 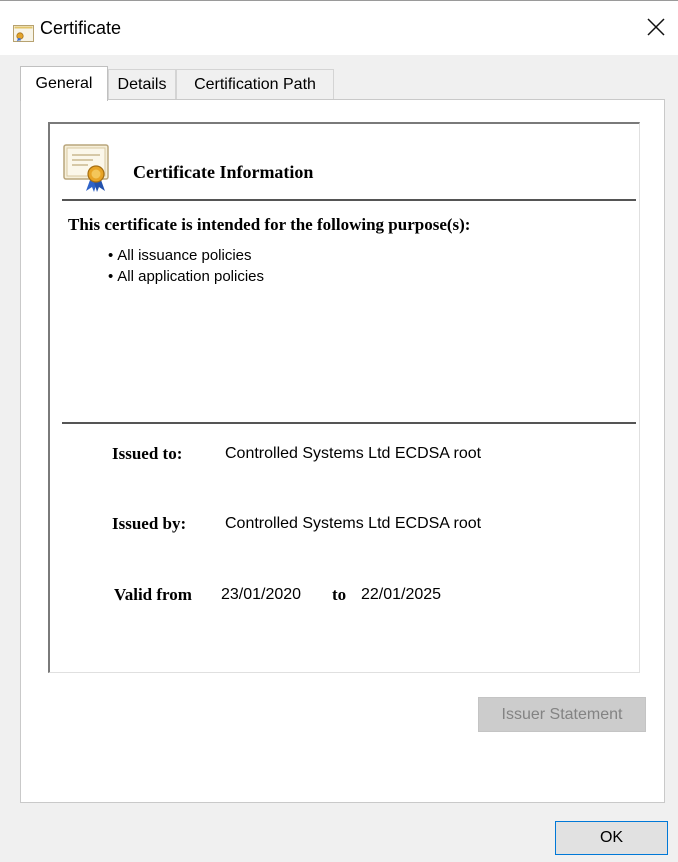 I want to click on valid-to-label: to, so click(x=339, y=594).